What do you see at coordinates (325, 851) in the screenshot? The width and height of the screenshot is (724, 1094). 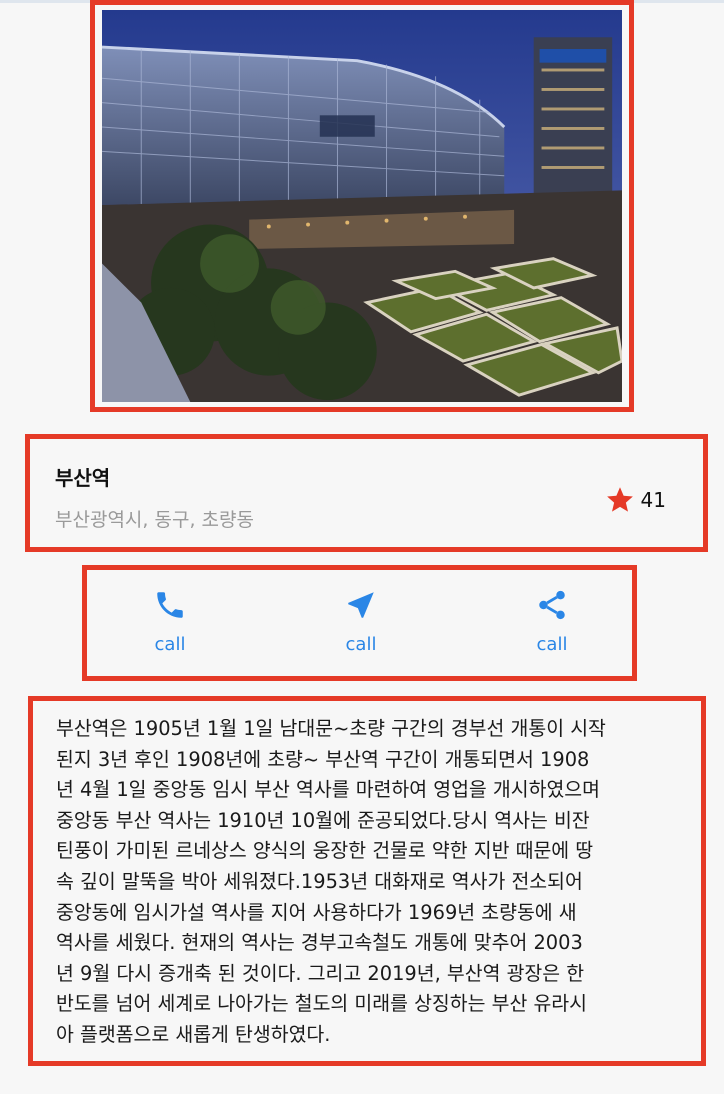 I see `description-line: 틴풍이 가미된 르네상스 양식의 웅장한 건물로 약한 지반 때문에 땅` at bounding box center [325, 851].